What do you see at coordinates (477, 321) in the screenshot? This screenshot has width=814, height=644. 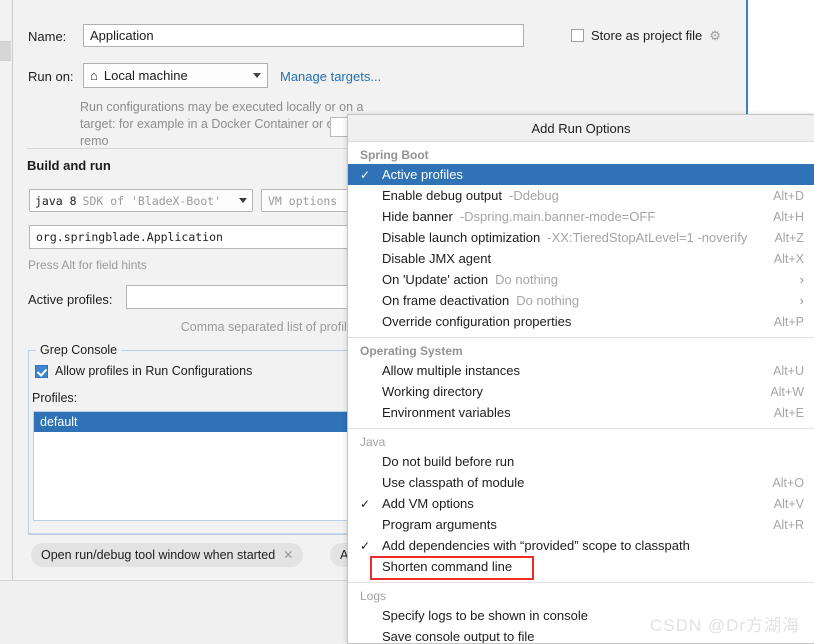 I see `menu-item-label: Override configuration properties` at bounding box center [477, 321].